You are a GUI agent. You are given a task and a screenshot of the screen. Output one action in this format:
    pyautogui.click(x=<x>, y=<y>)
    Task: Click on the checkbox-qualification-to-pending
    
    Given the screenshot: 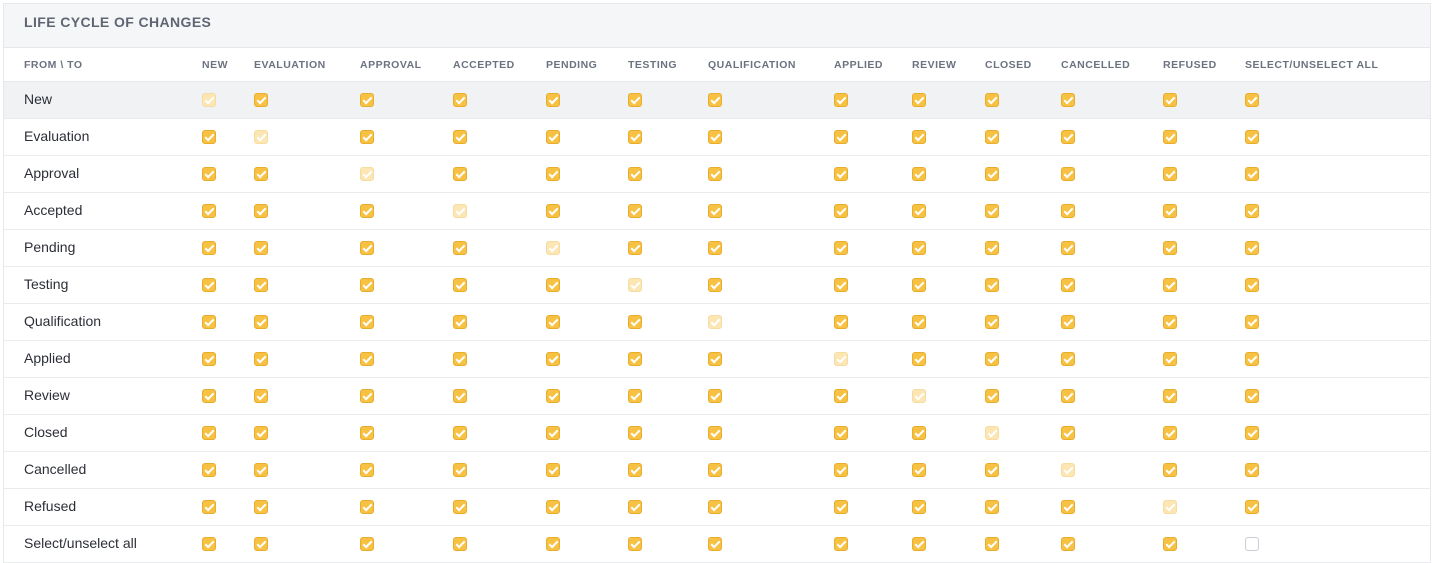 What is the action you would take?
    pyautogui.click(x=553, y=321)
    